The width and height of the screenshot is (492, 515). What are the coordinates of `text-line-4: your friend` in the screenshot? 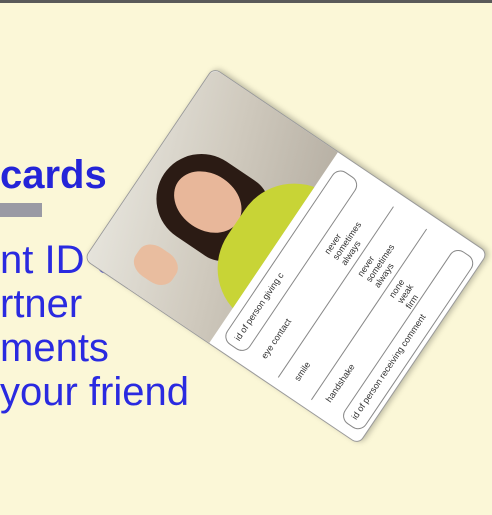 It's located at (94, 392).